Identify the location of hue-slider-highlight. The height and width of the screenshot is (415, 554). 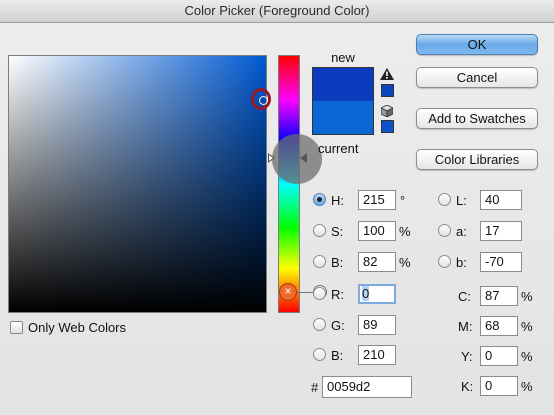
(297, 159).